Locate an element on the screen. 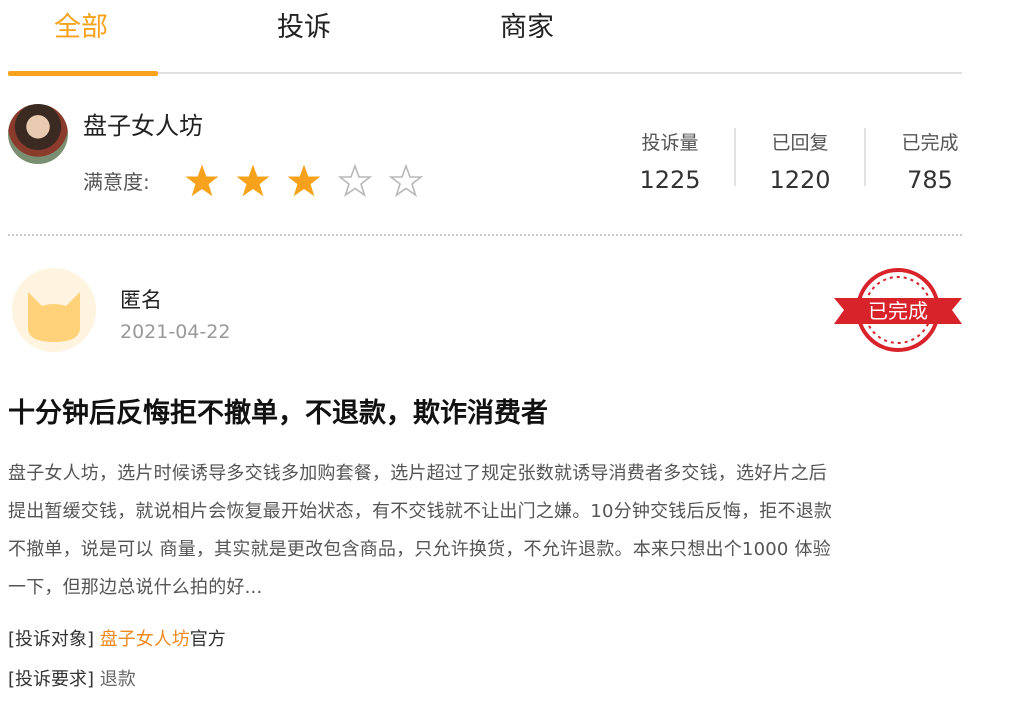  stamp-icon: 已完成 is located at coordinates (898, 310).